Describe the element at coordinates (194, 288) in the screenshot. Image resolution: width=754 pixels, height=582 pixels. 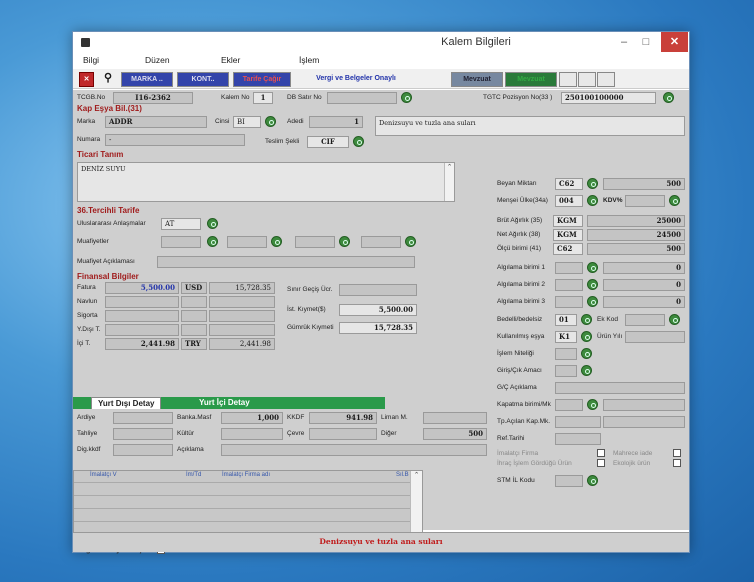
I see `fatura-currency-field: USD` at that location.